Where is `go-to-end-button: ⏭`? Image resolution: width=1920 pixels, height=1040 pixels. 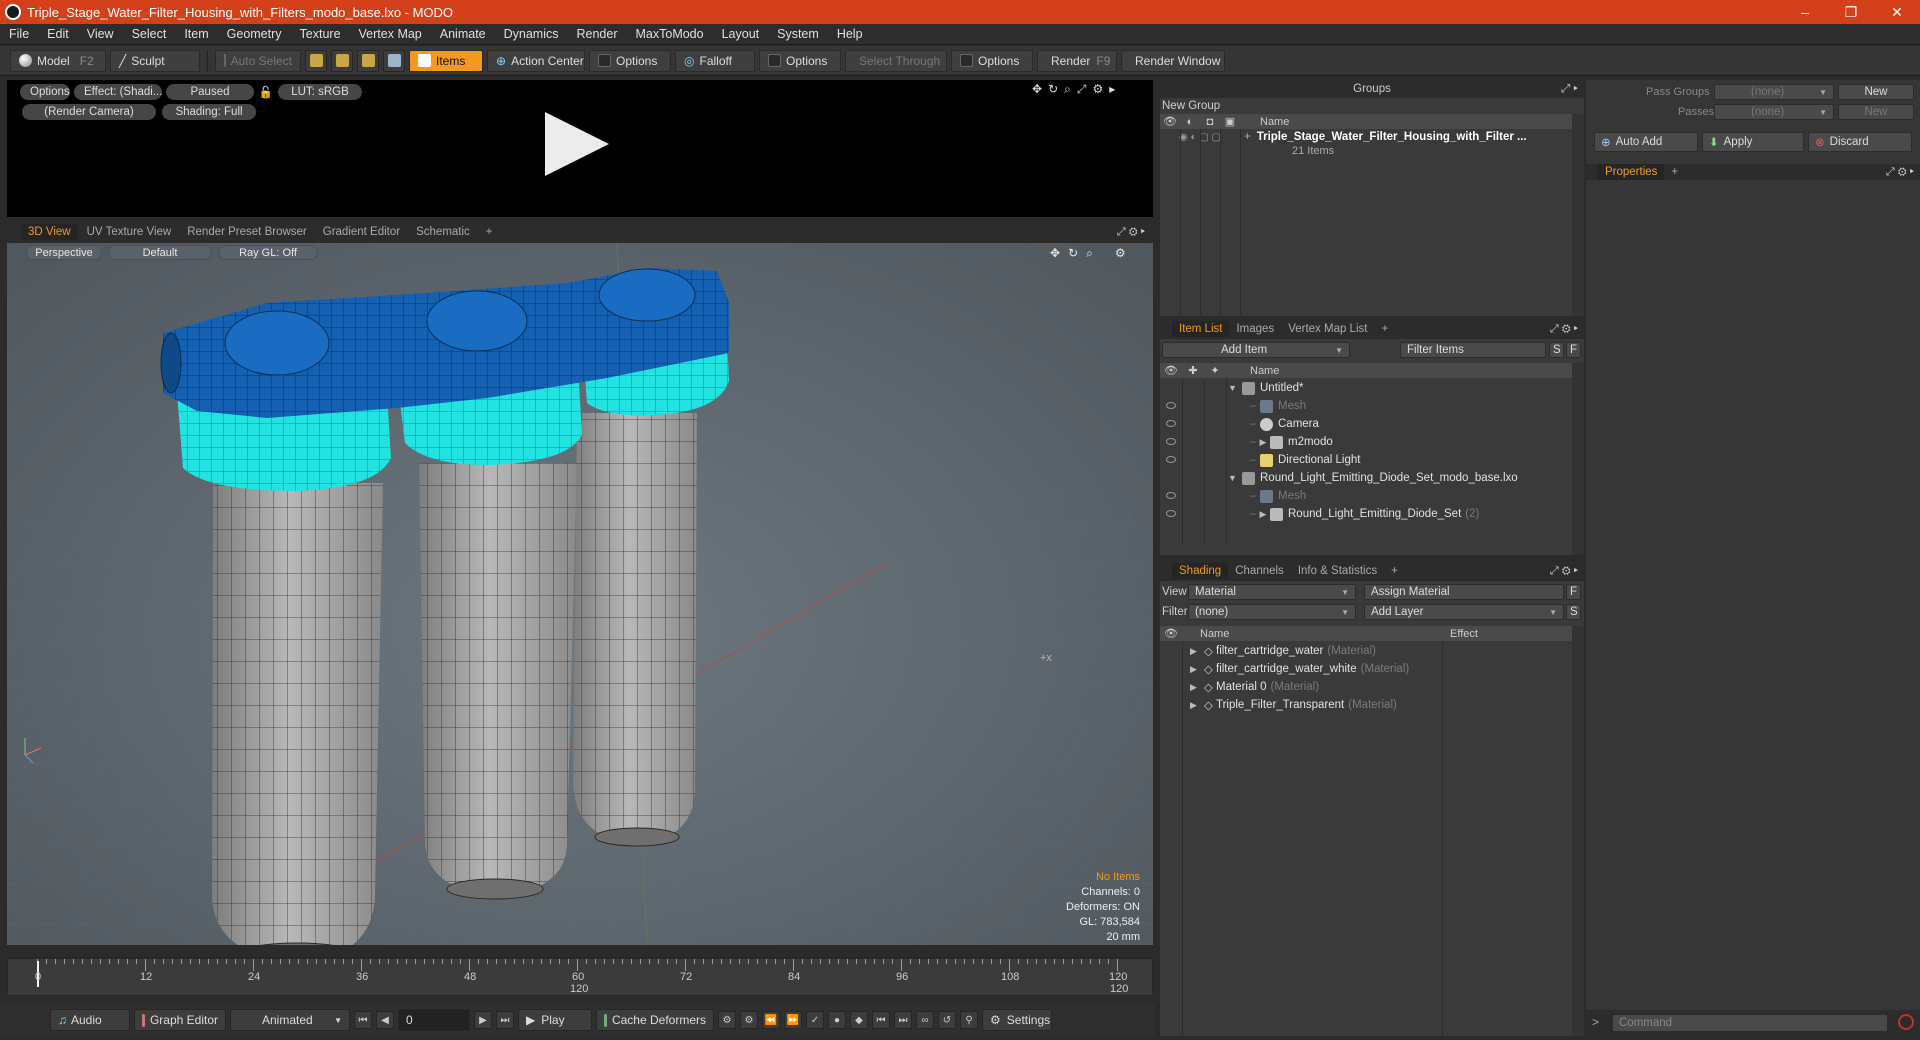
go-to-end-button: ⏭ is located at coordinates (505, 1020).